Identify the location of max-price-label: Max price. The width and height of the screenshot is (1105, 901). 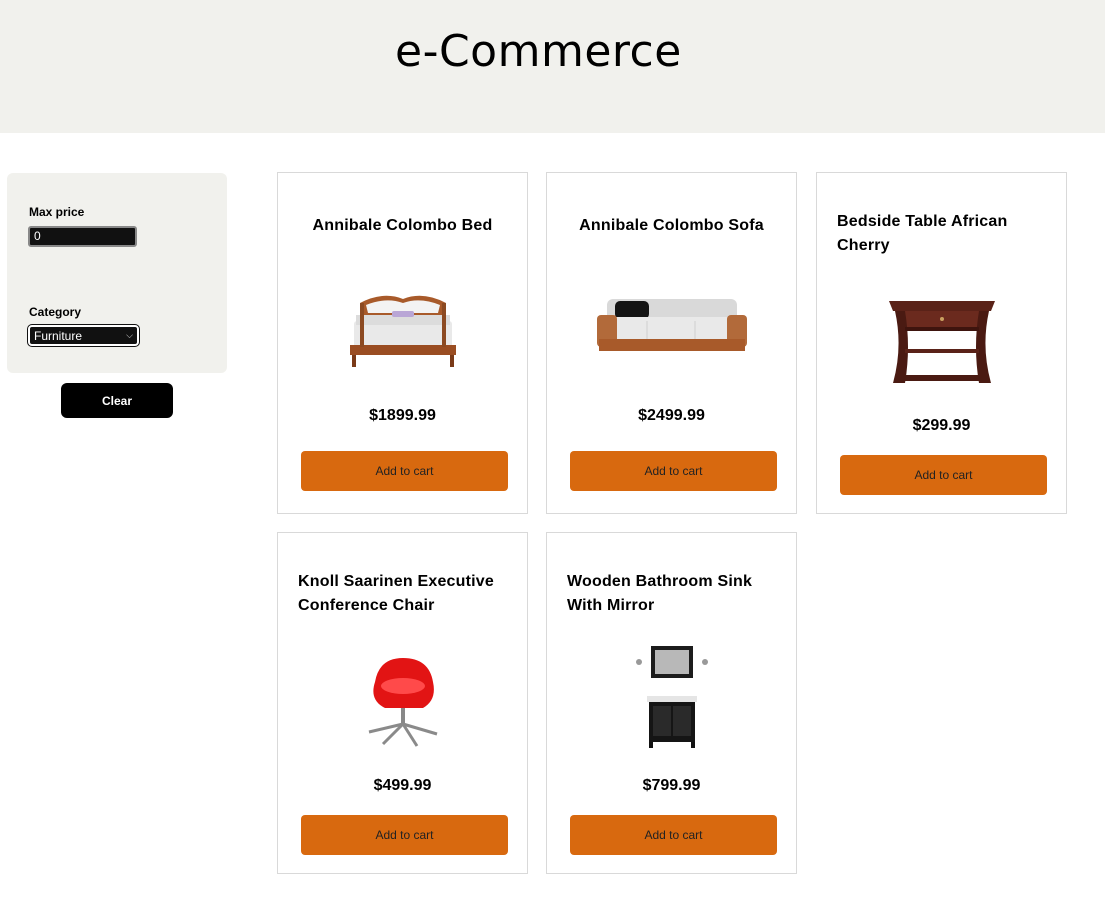
(57, 212).